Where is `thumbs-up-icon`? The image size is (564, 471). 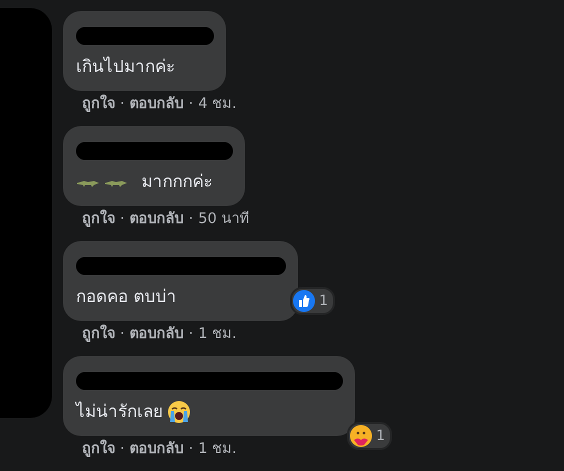 thumbs-up-icon is located at coordinates (304, 301).